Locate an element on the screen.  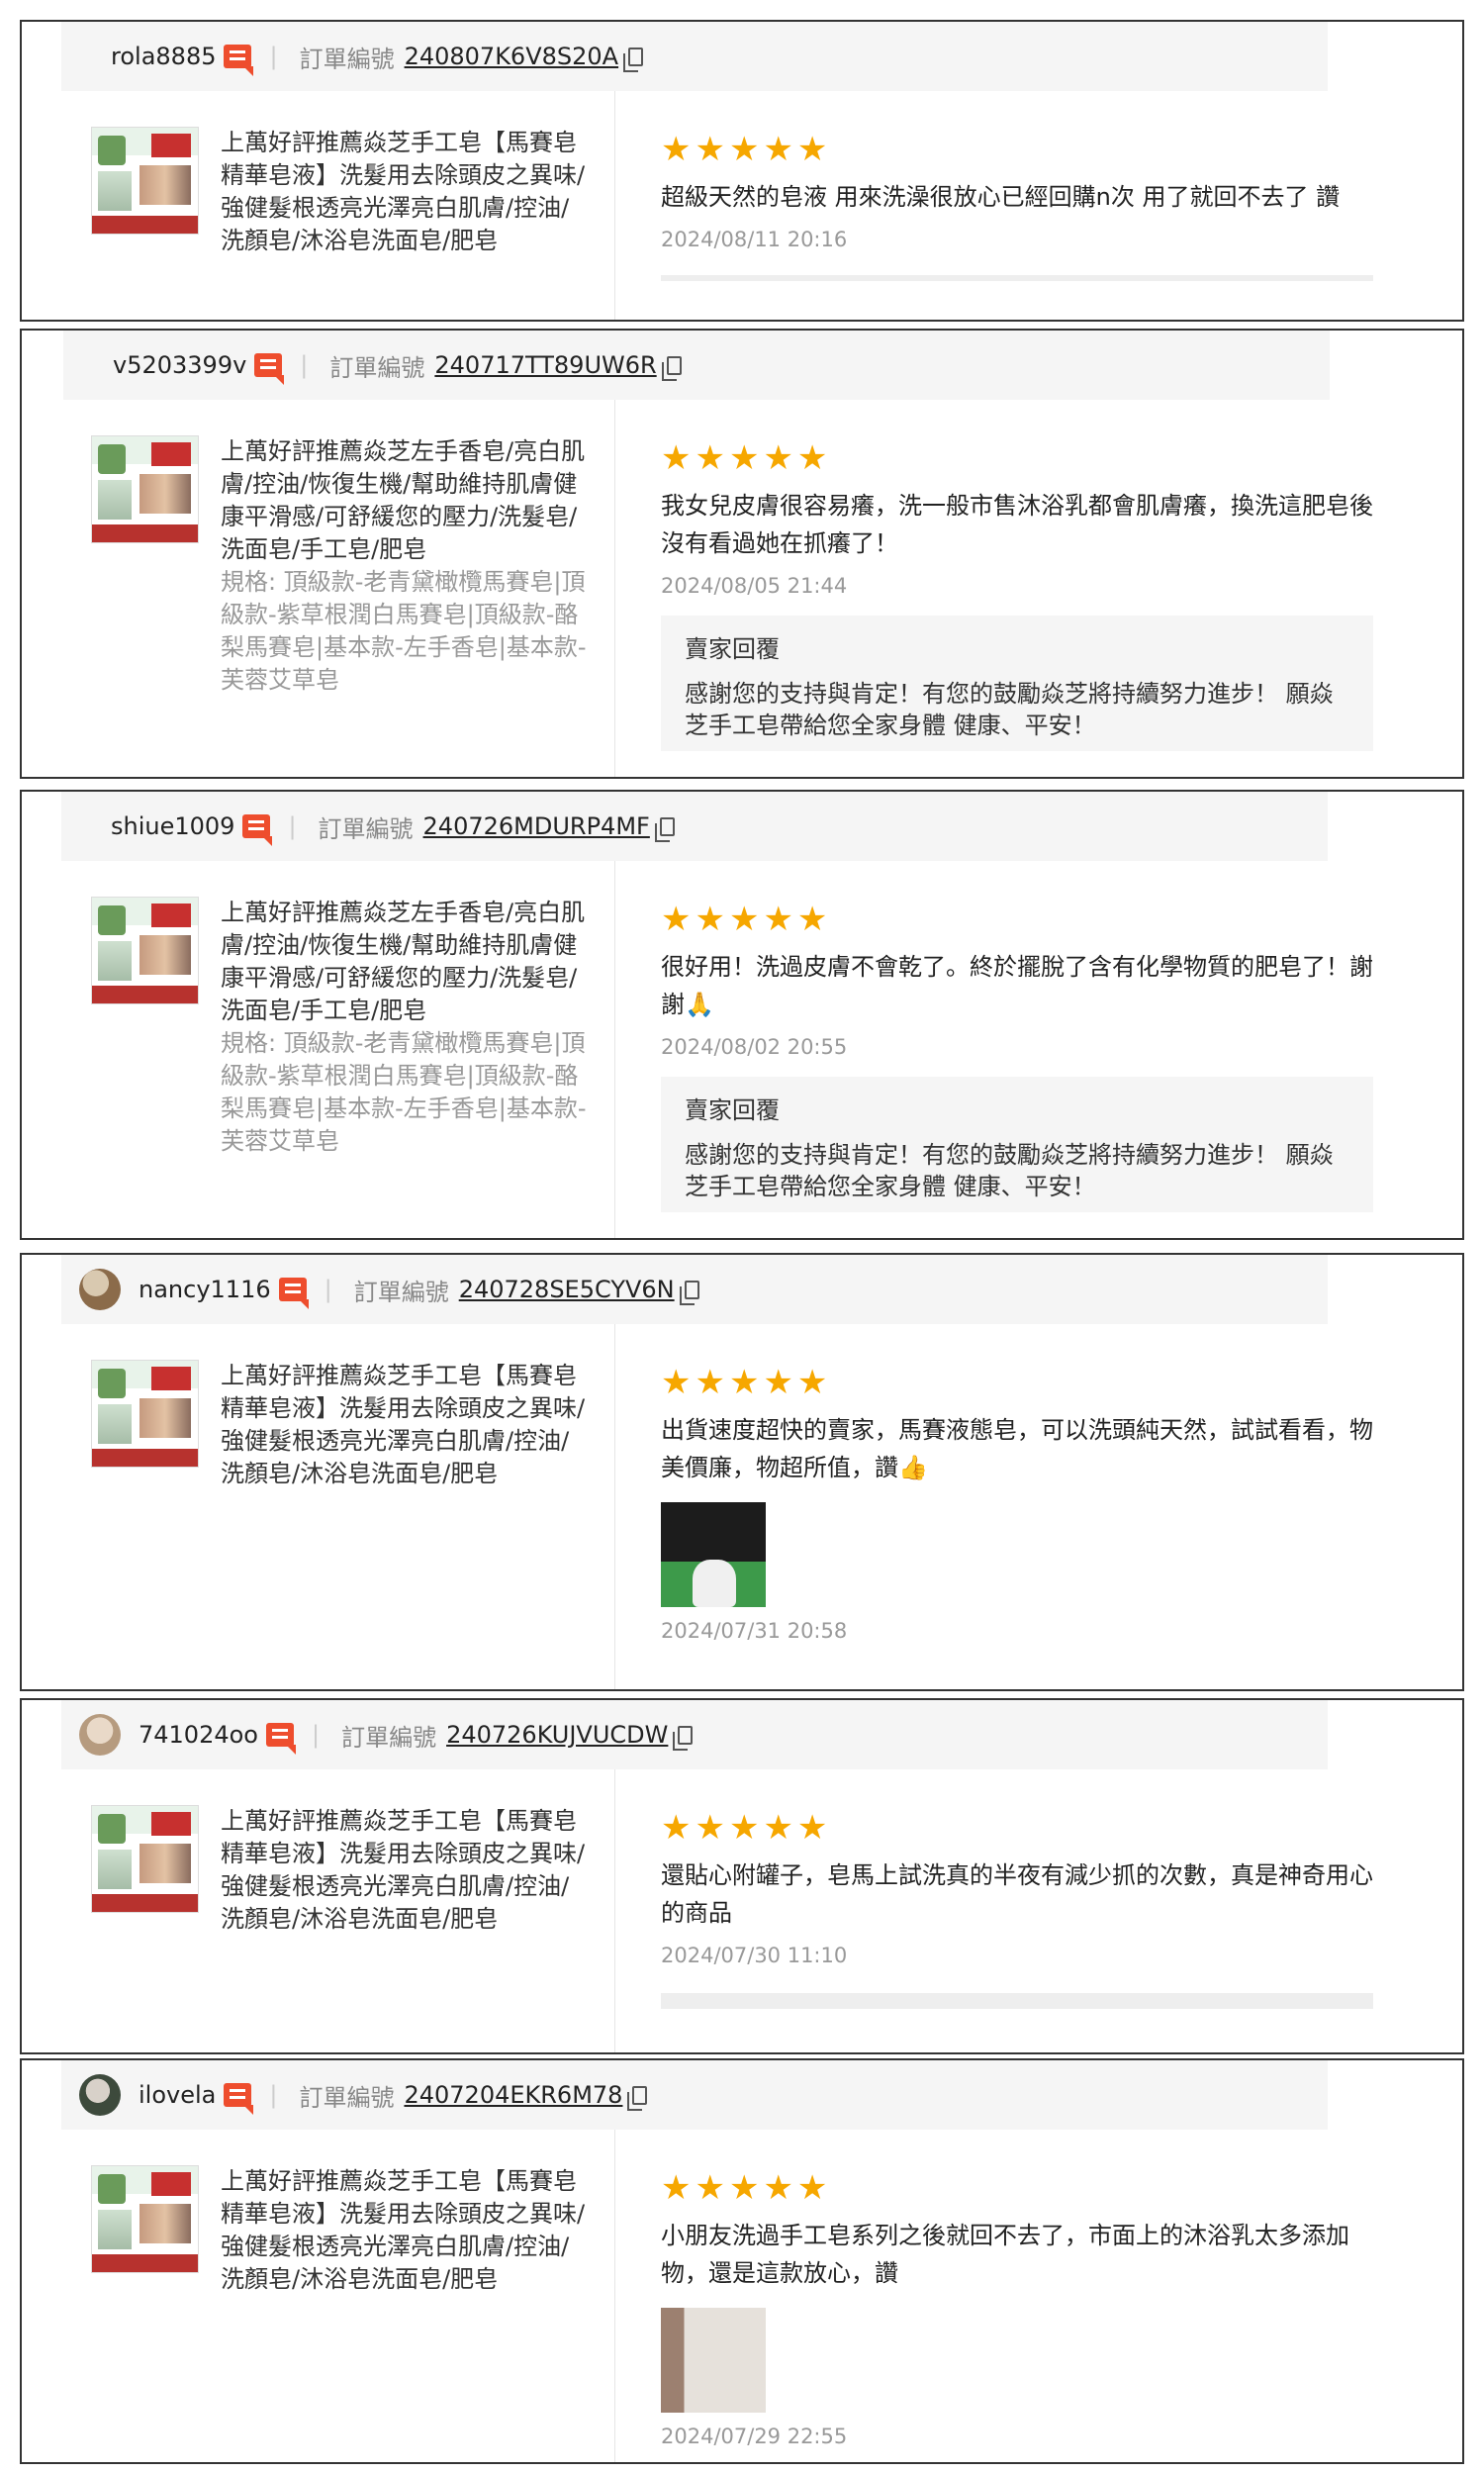
review-date: 2024/07/29 22:55 is located at coordinates (754, 2437).